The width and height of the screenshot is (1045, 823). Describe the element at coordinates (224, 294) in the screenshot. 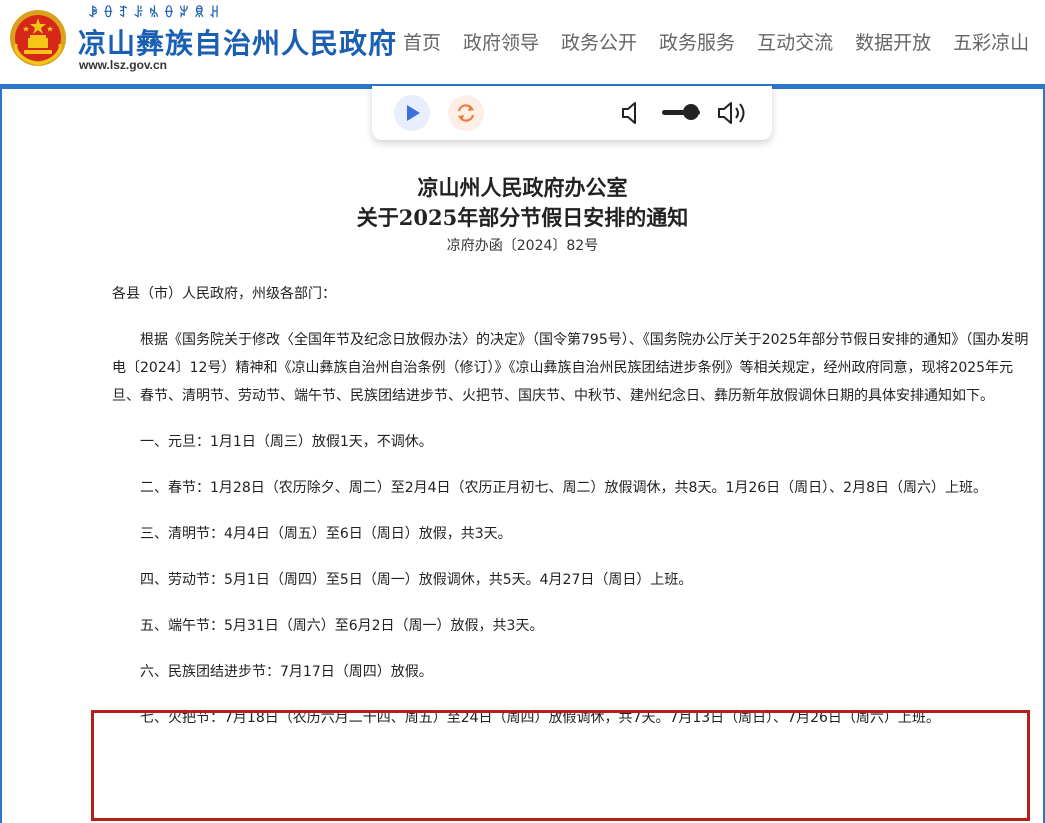

I see `salutation: 各县（市）人民政府，州级各部门：` at that location.